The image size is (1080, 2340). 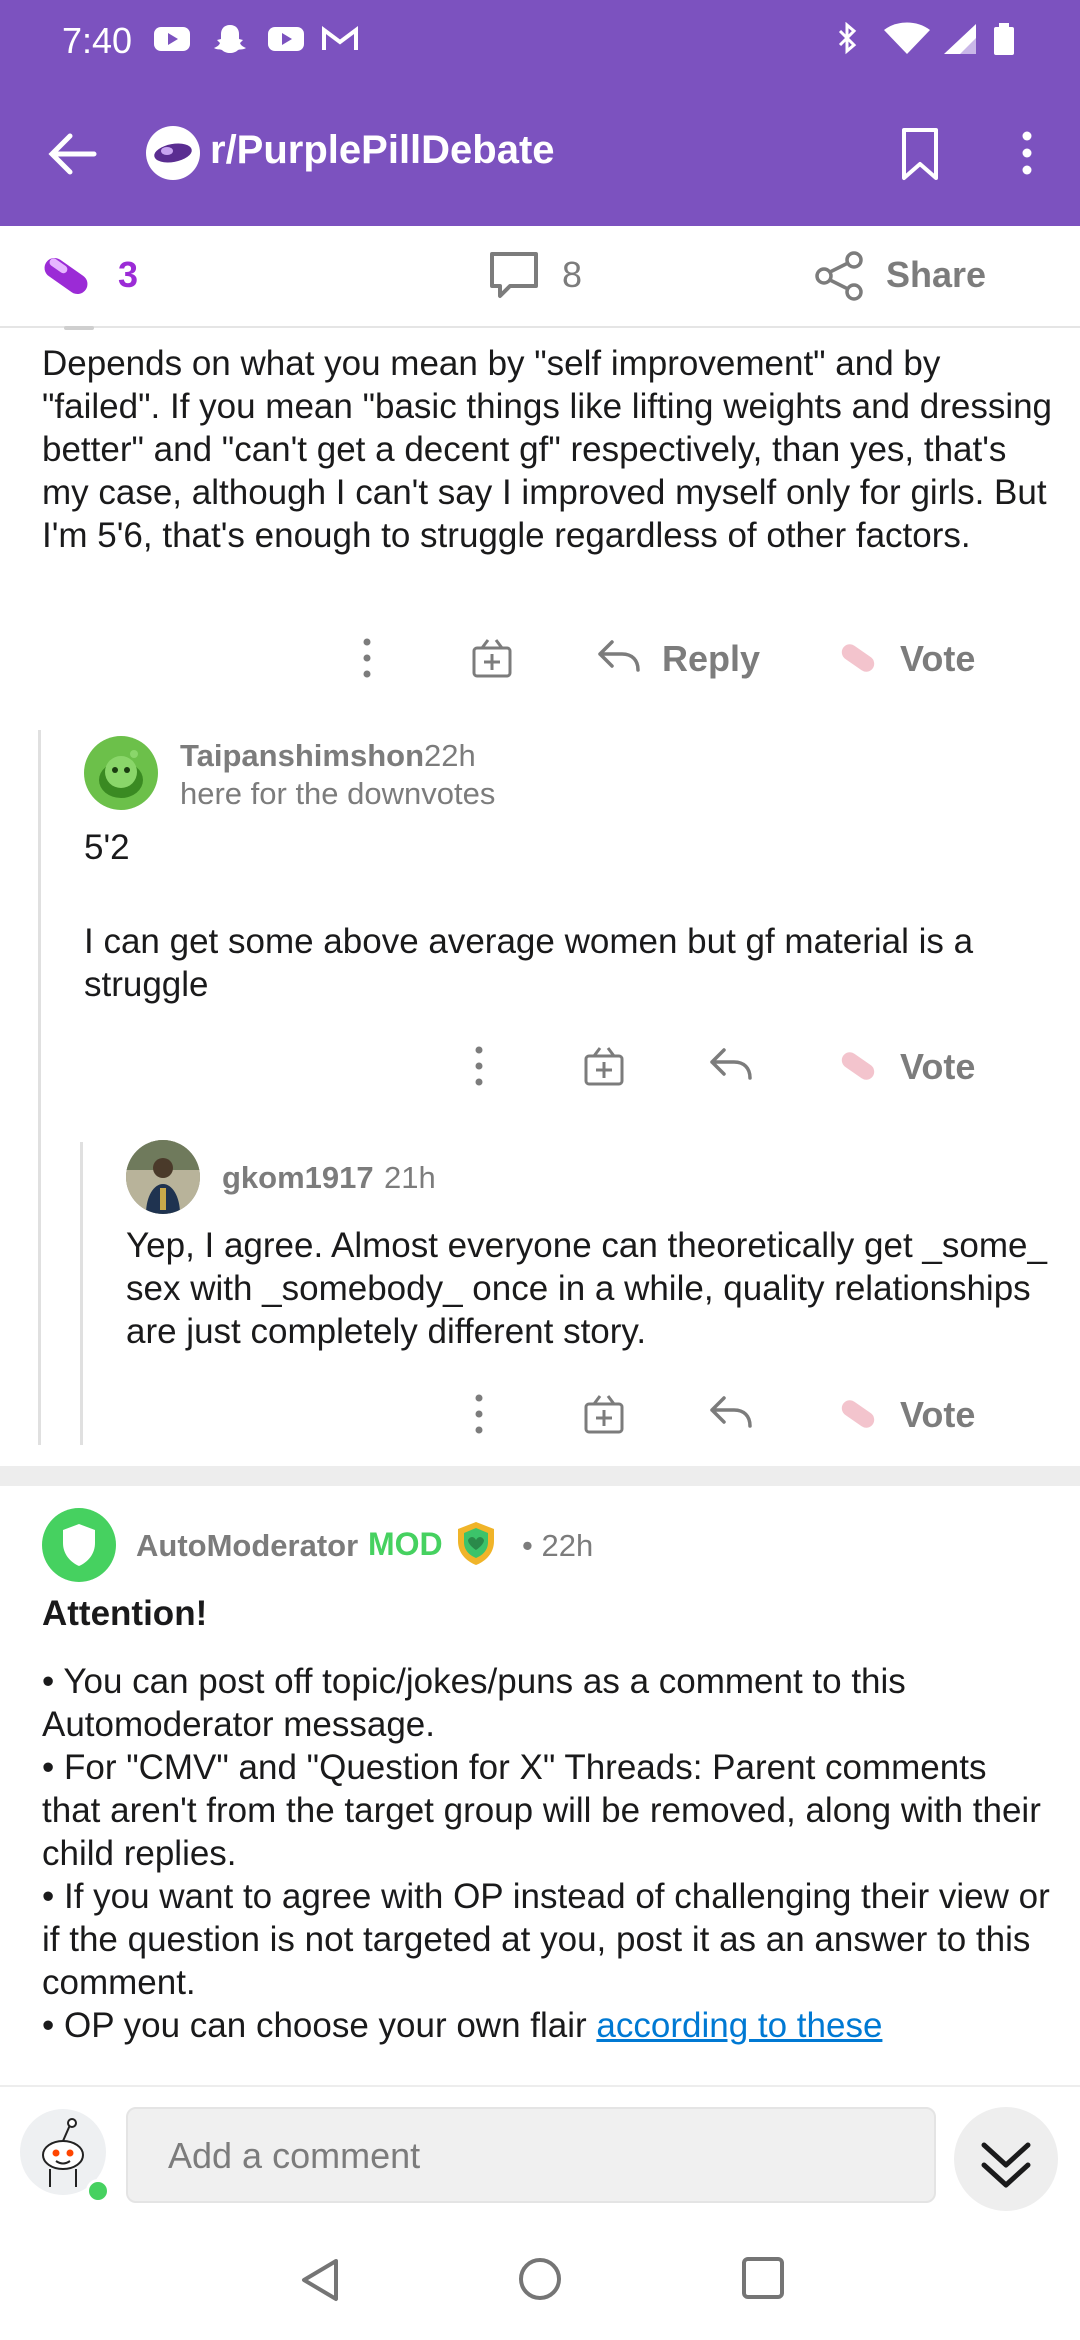 What do you see at coordinates (1006, 2165) in the screenshot?
I see `double-chevron-down-icon` at bounding box center [1006, 2165].